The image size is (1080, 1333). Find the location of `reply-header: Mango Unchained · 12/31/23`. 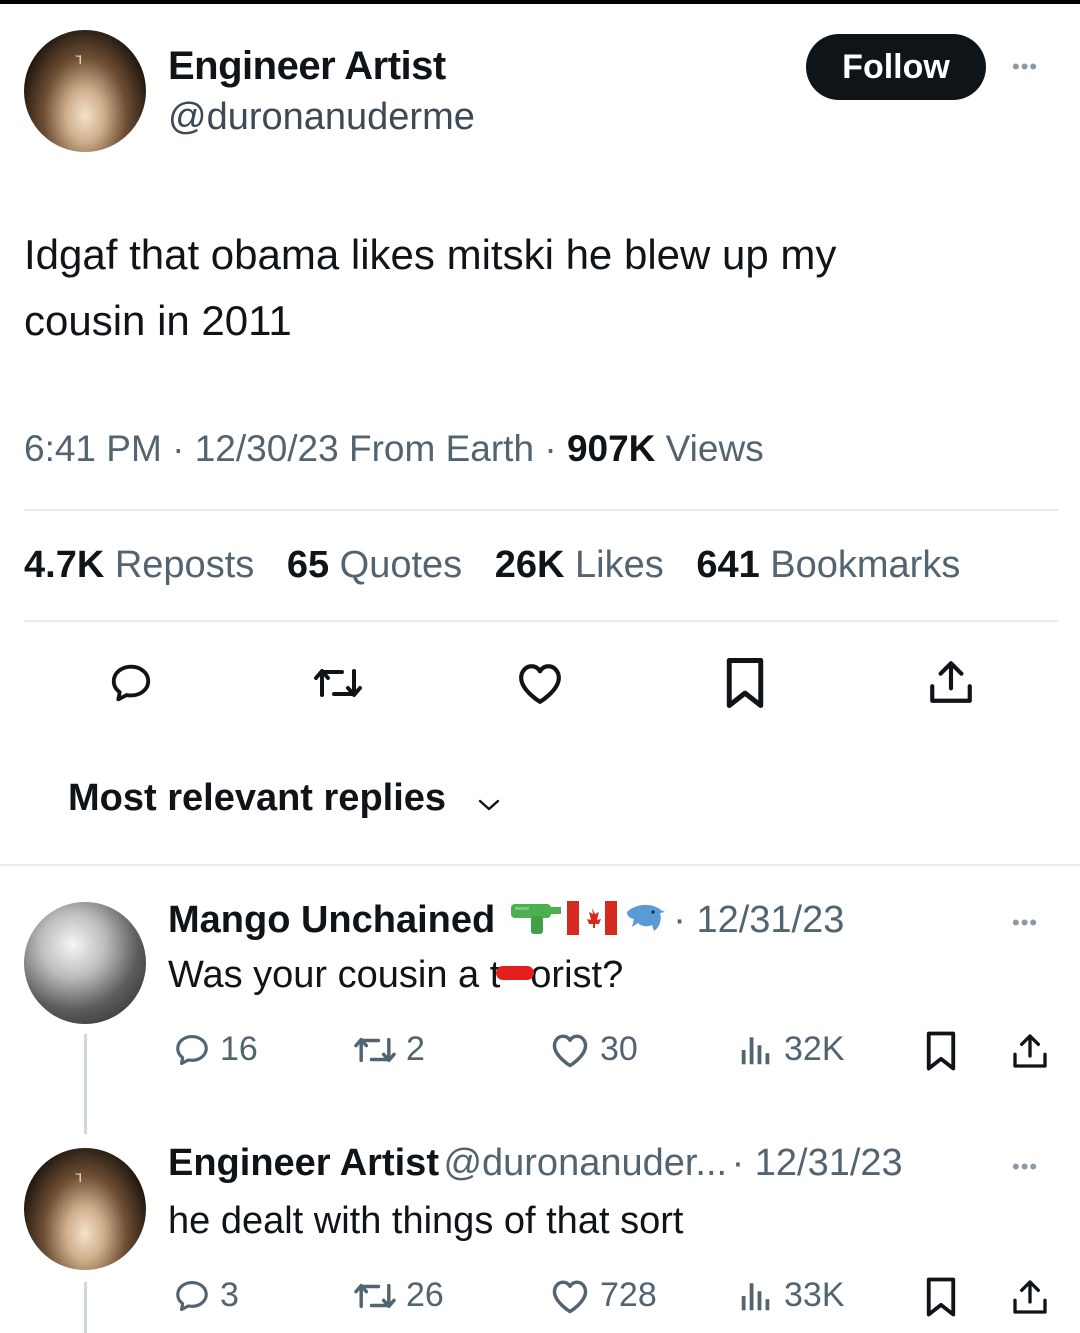

reply-header: Mango Unchained · 12/31/23 is located at coordinates (506, 920).